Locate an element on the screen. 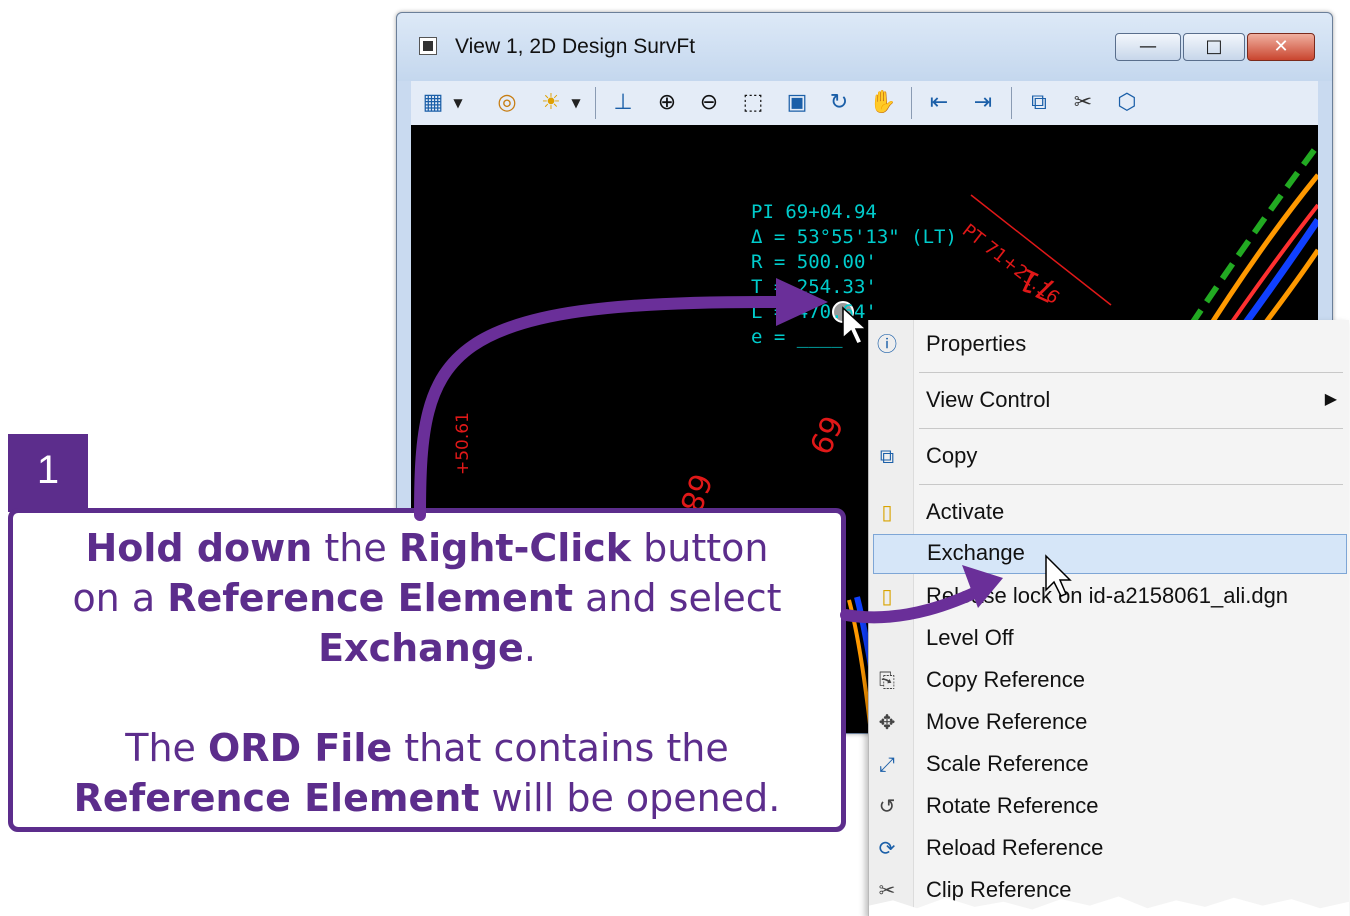 This screenshot has width=1350, height=916. note-line-1: The ORD File that contains the is located at coordinates (427, 748).